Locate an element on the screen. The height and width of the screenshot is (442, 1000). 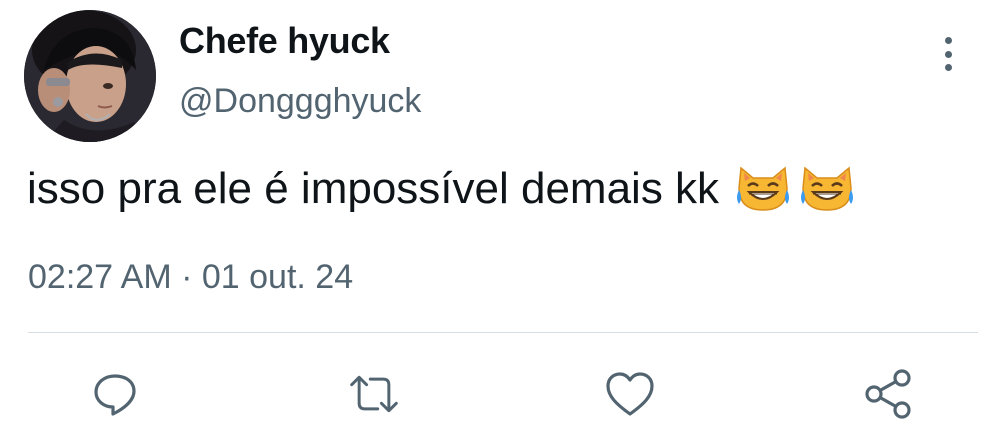
divider is located at coordinates (503, 332).